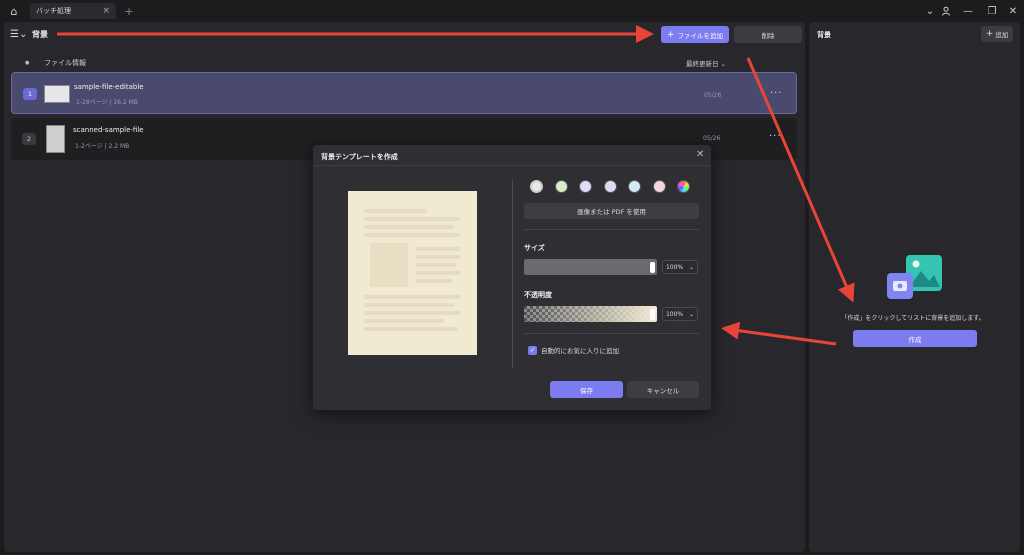 This screenshot has width=1024, height=555. What do you see at coordinates (590, 267) in the screenshot?
I see `size-slider` at bounding box center [590, 267].